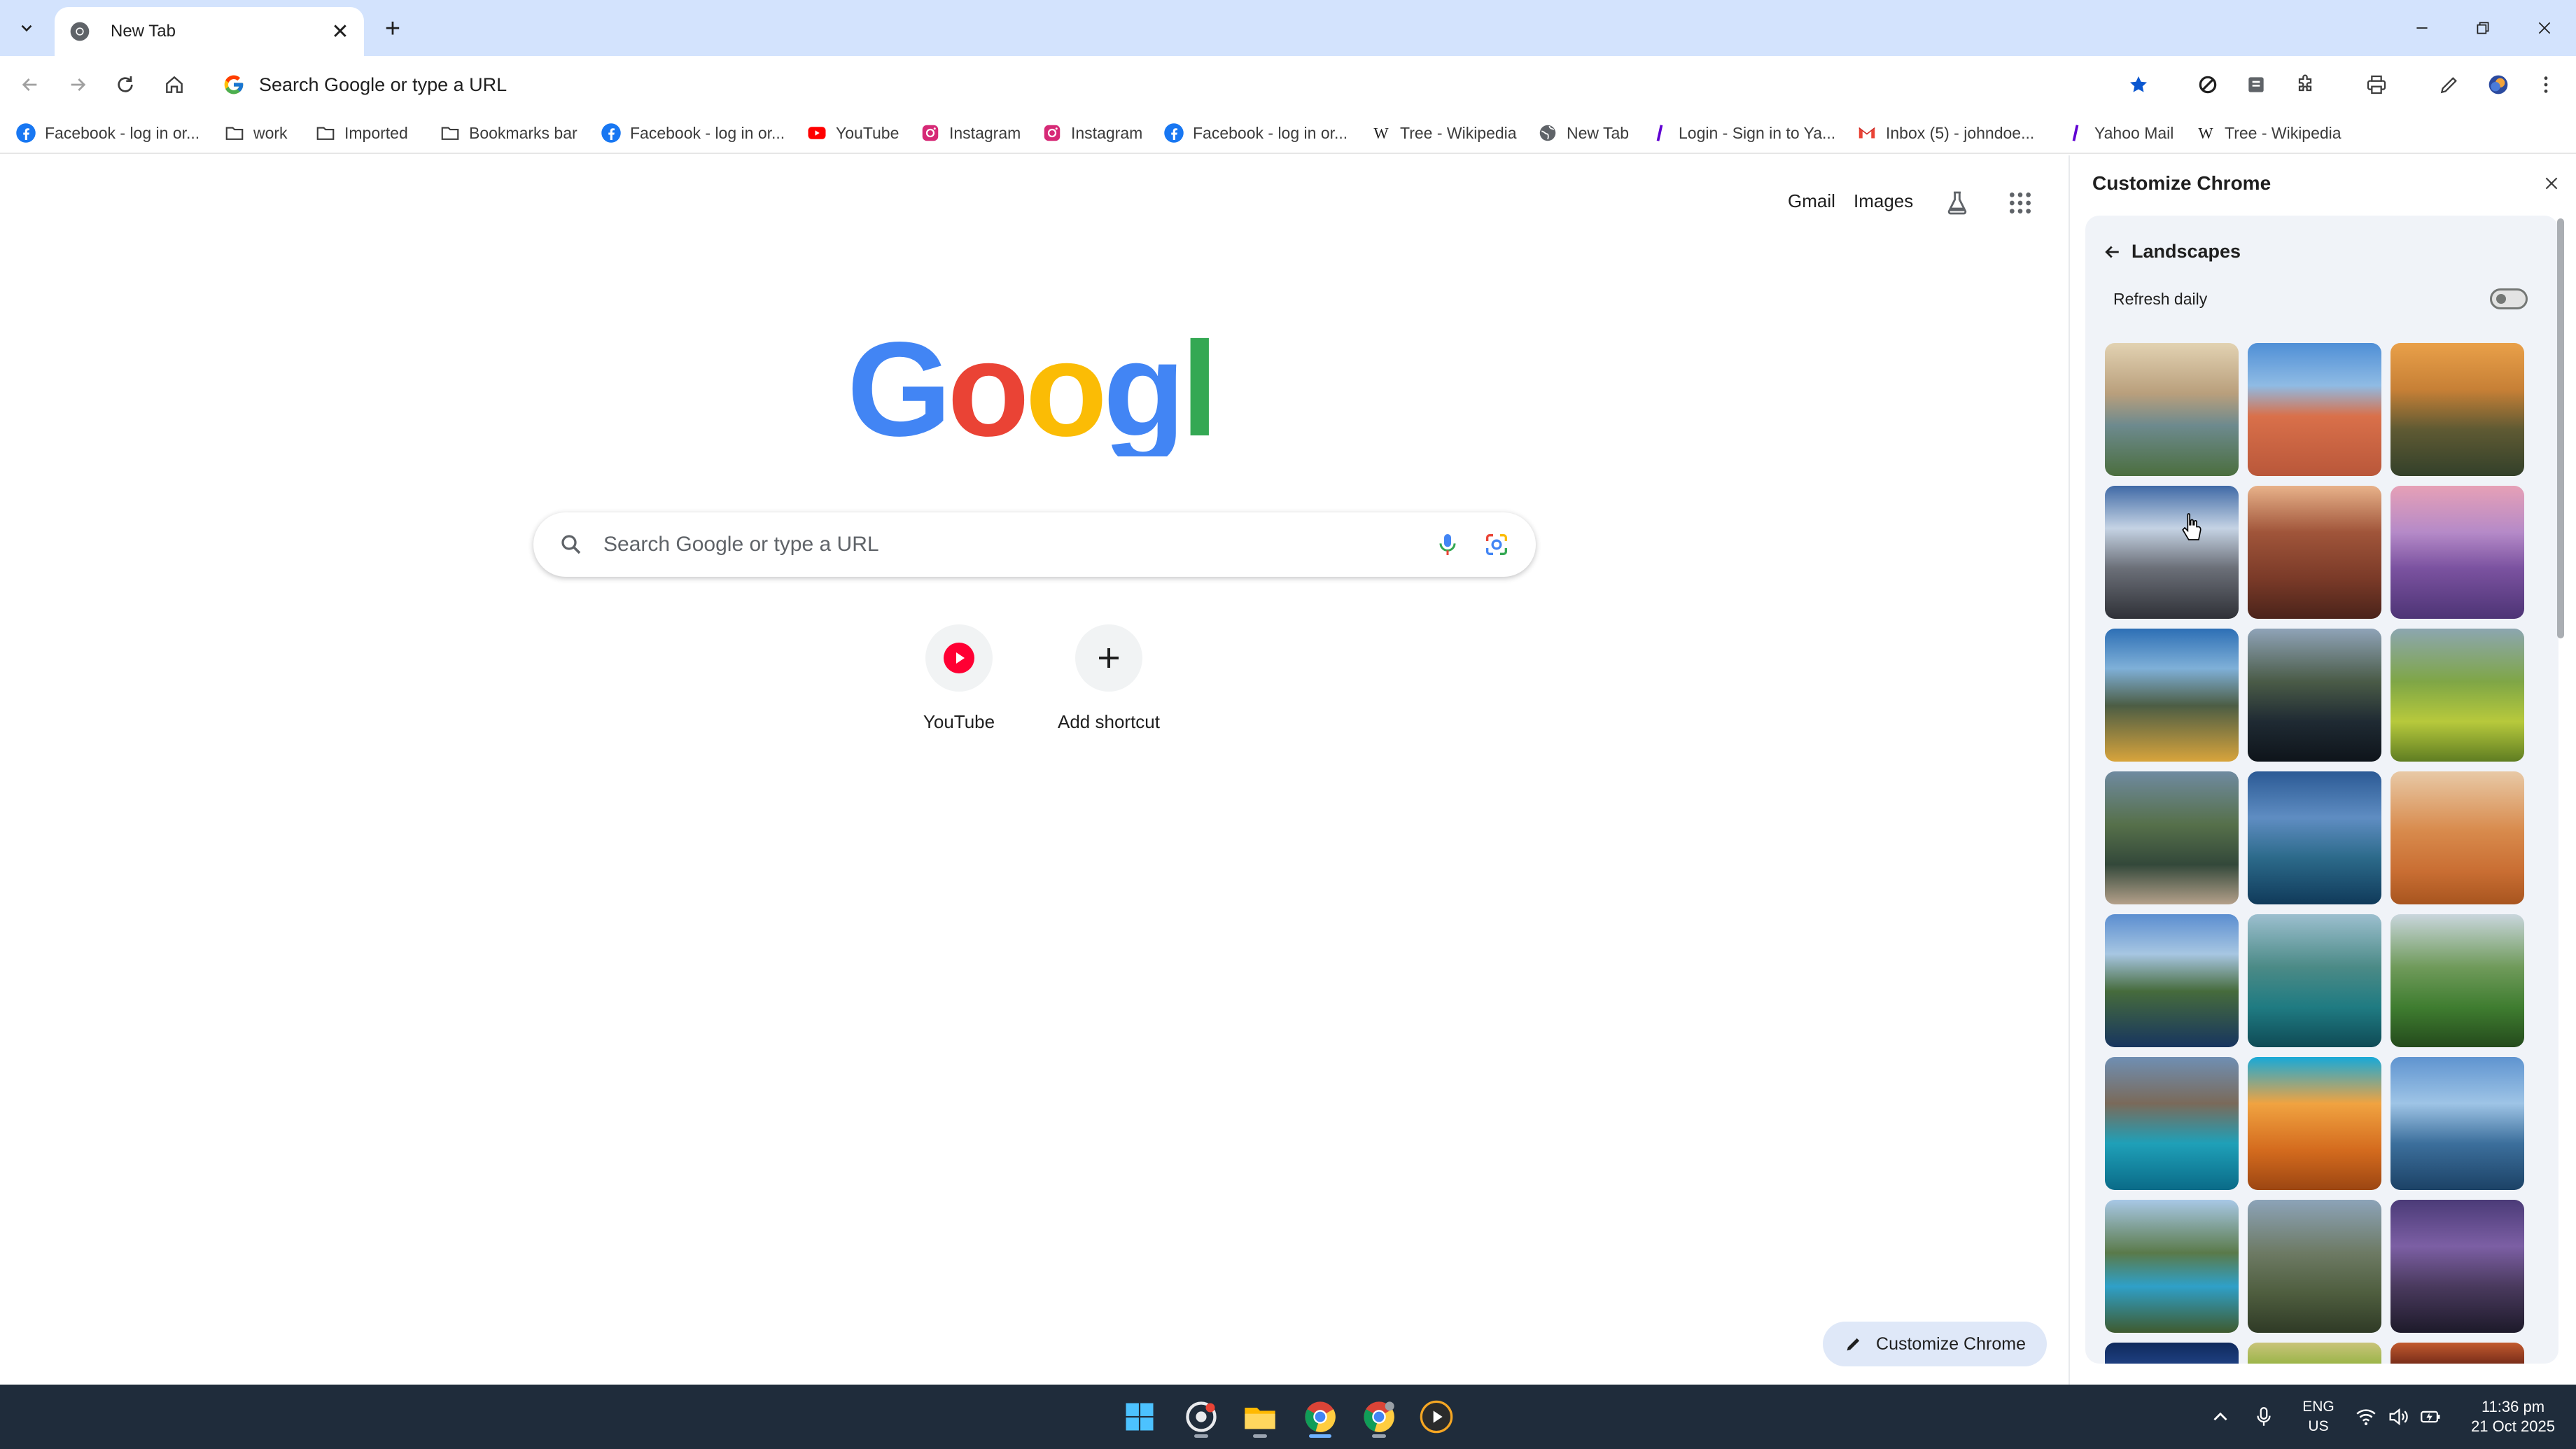 Image resolution: width=2576 pixels, height=1449 pixels. Describe the element at coordinates (1811, 201) in the screenshot. I see `gmail-link: Gmail` at that location.